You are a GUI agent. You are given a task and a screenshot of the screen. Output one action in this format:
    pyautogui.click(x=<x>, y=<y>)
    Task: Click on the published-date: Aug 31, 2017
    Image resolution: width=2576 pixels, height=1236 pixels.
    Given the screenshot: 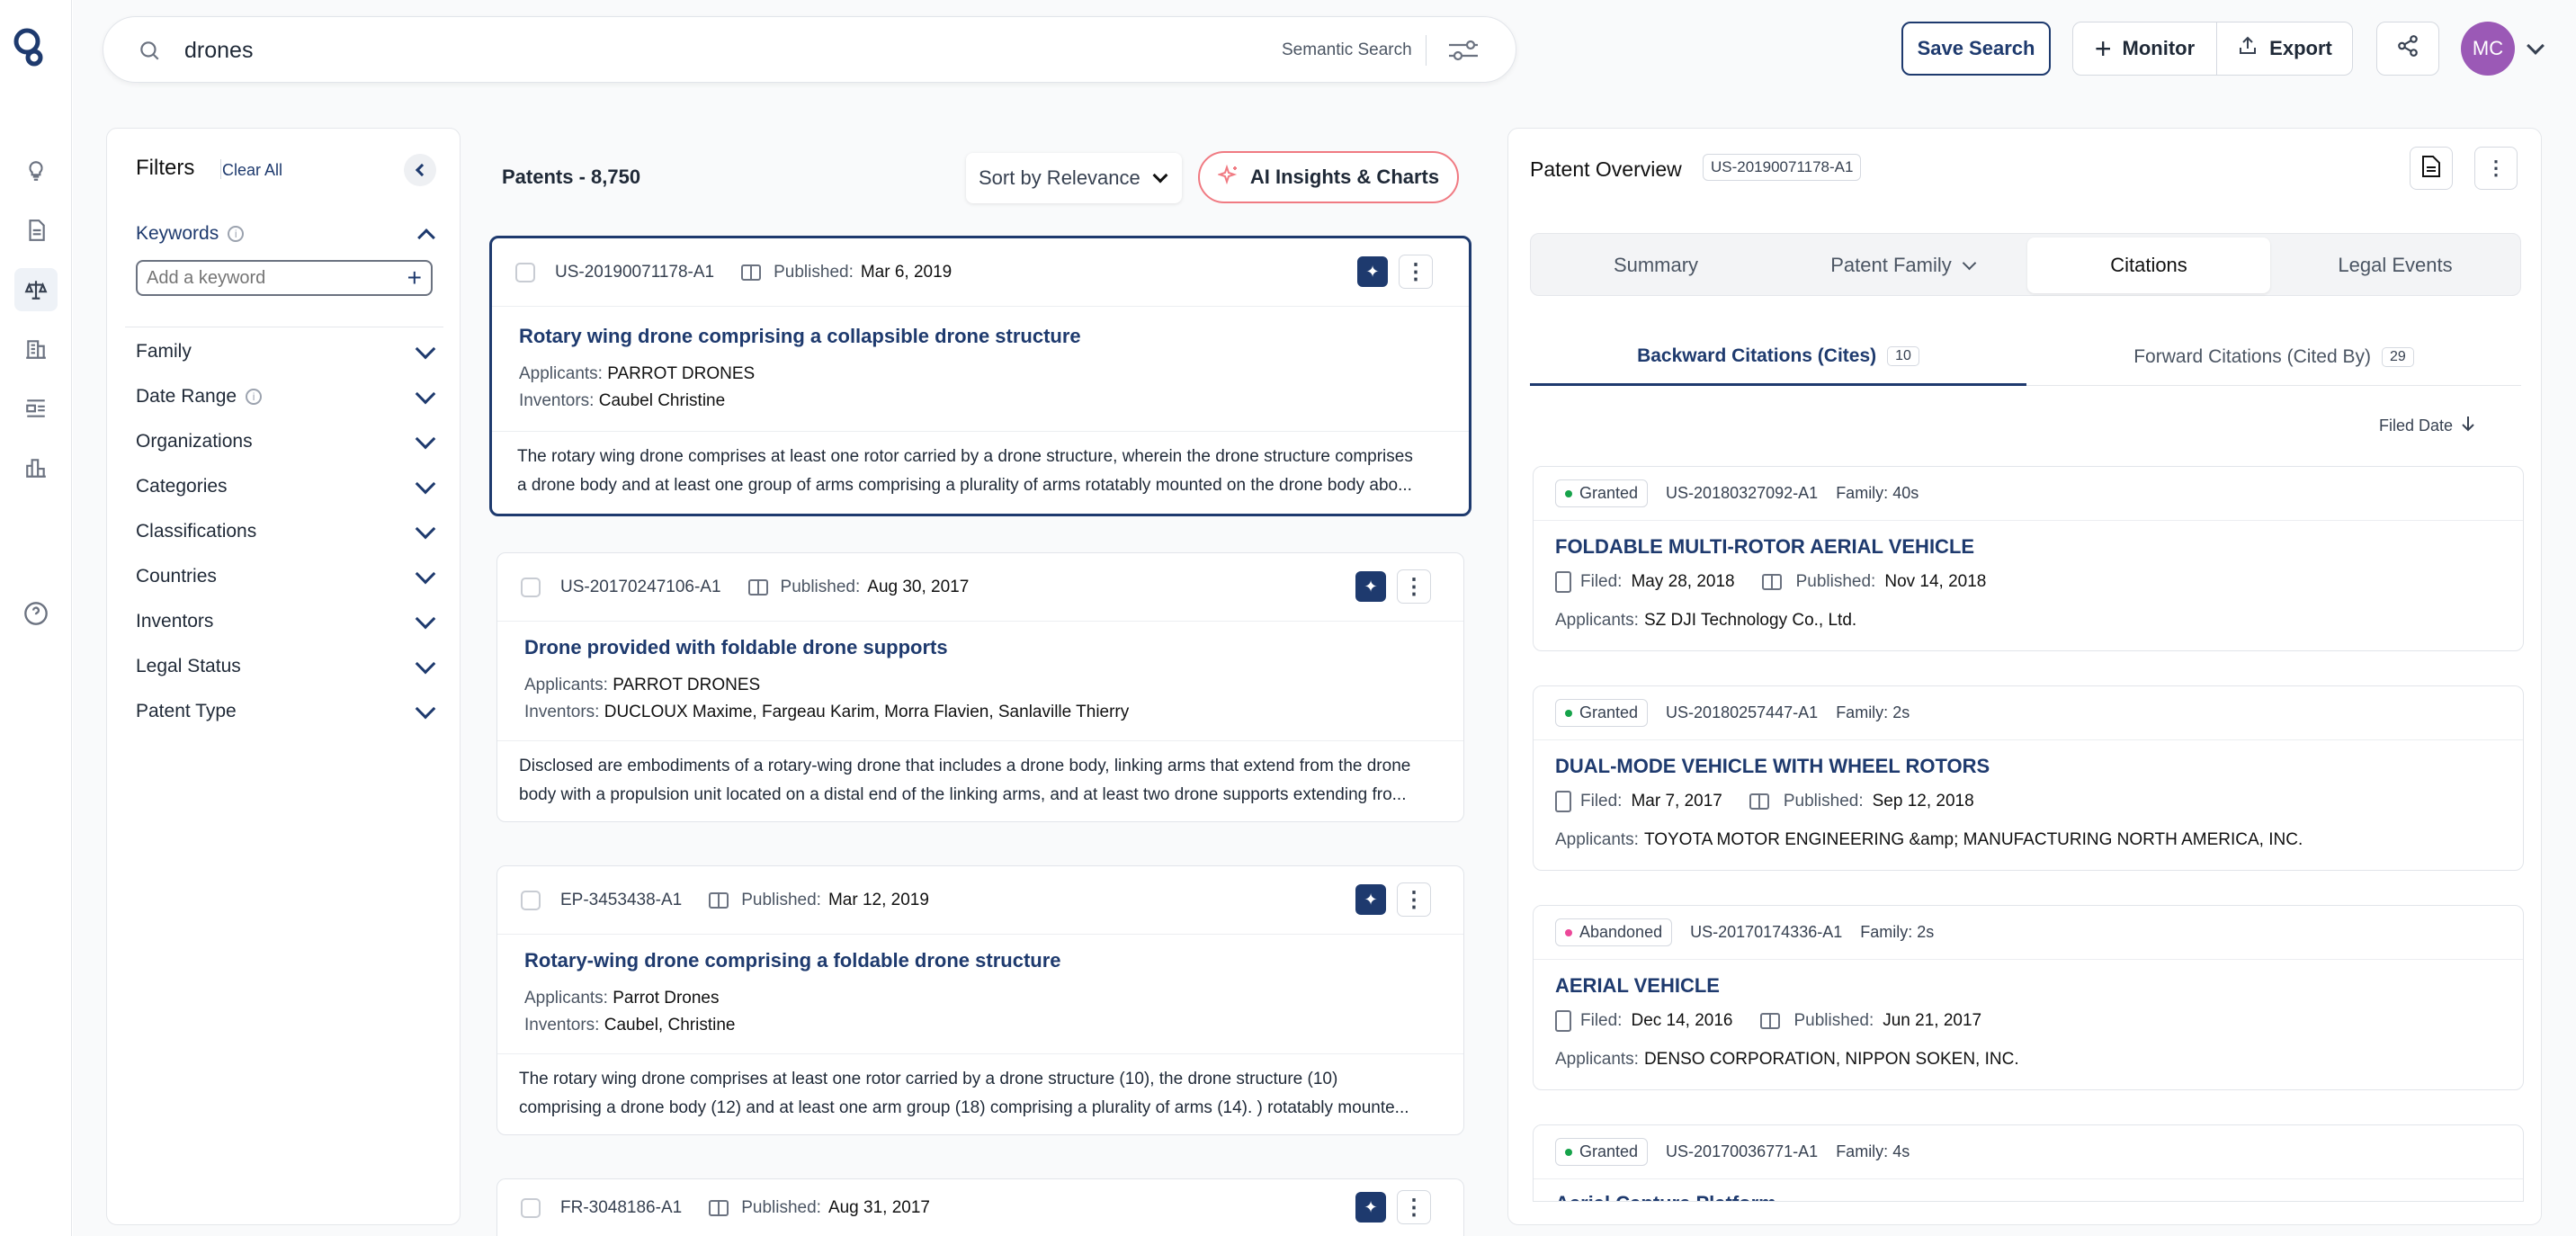 What is the action you would take?
    pyautogui.click(x=878, y=1207)
    